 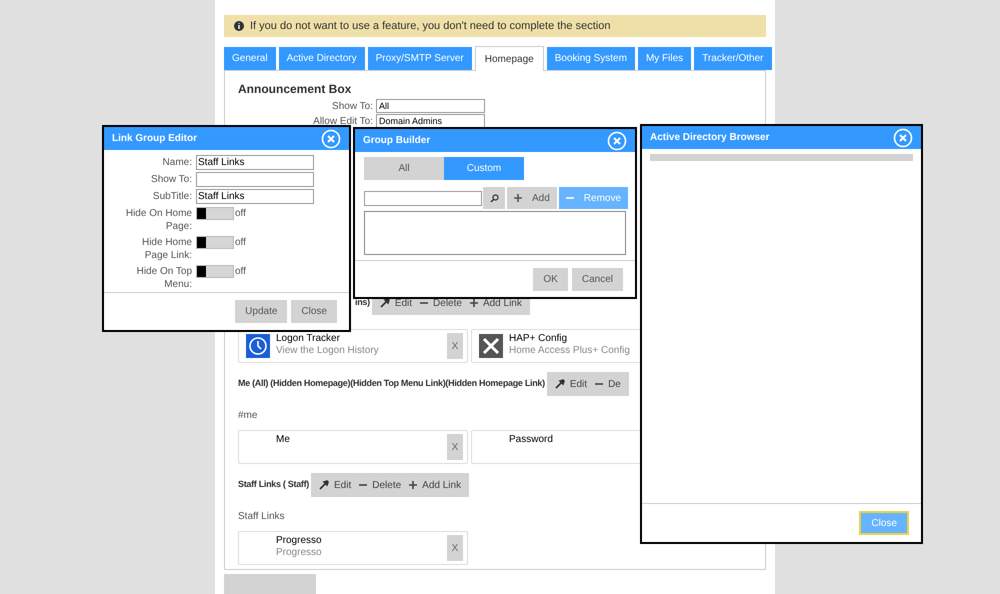 I want to click on dialog-title: Link Group Editor, so click(x=154, y=139).